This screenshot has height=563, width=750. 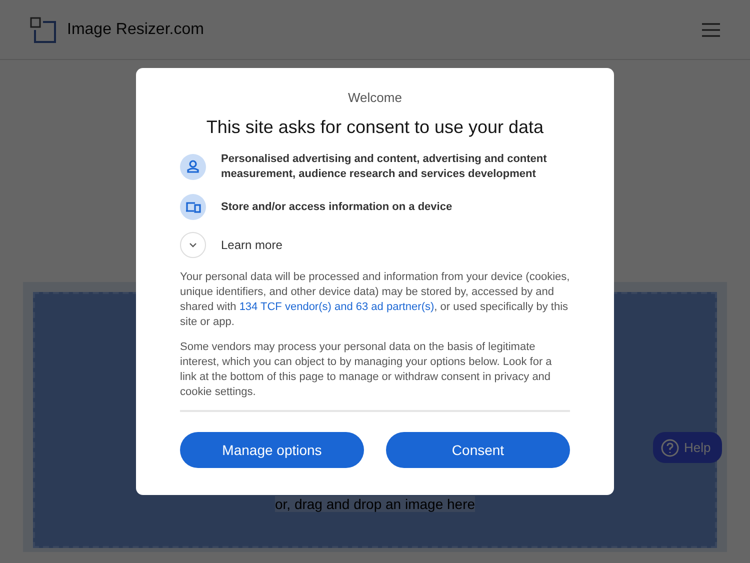 I want to click on dialog-button: Consent, so click(x=478, y=450).